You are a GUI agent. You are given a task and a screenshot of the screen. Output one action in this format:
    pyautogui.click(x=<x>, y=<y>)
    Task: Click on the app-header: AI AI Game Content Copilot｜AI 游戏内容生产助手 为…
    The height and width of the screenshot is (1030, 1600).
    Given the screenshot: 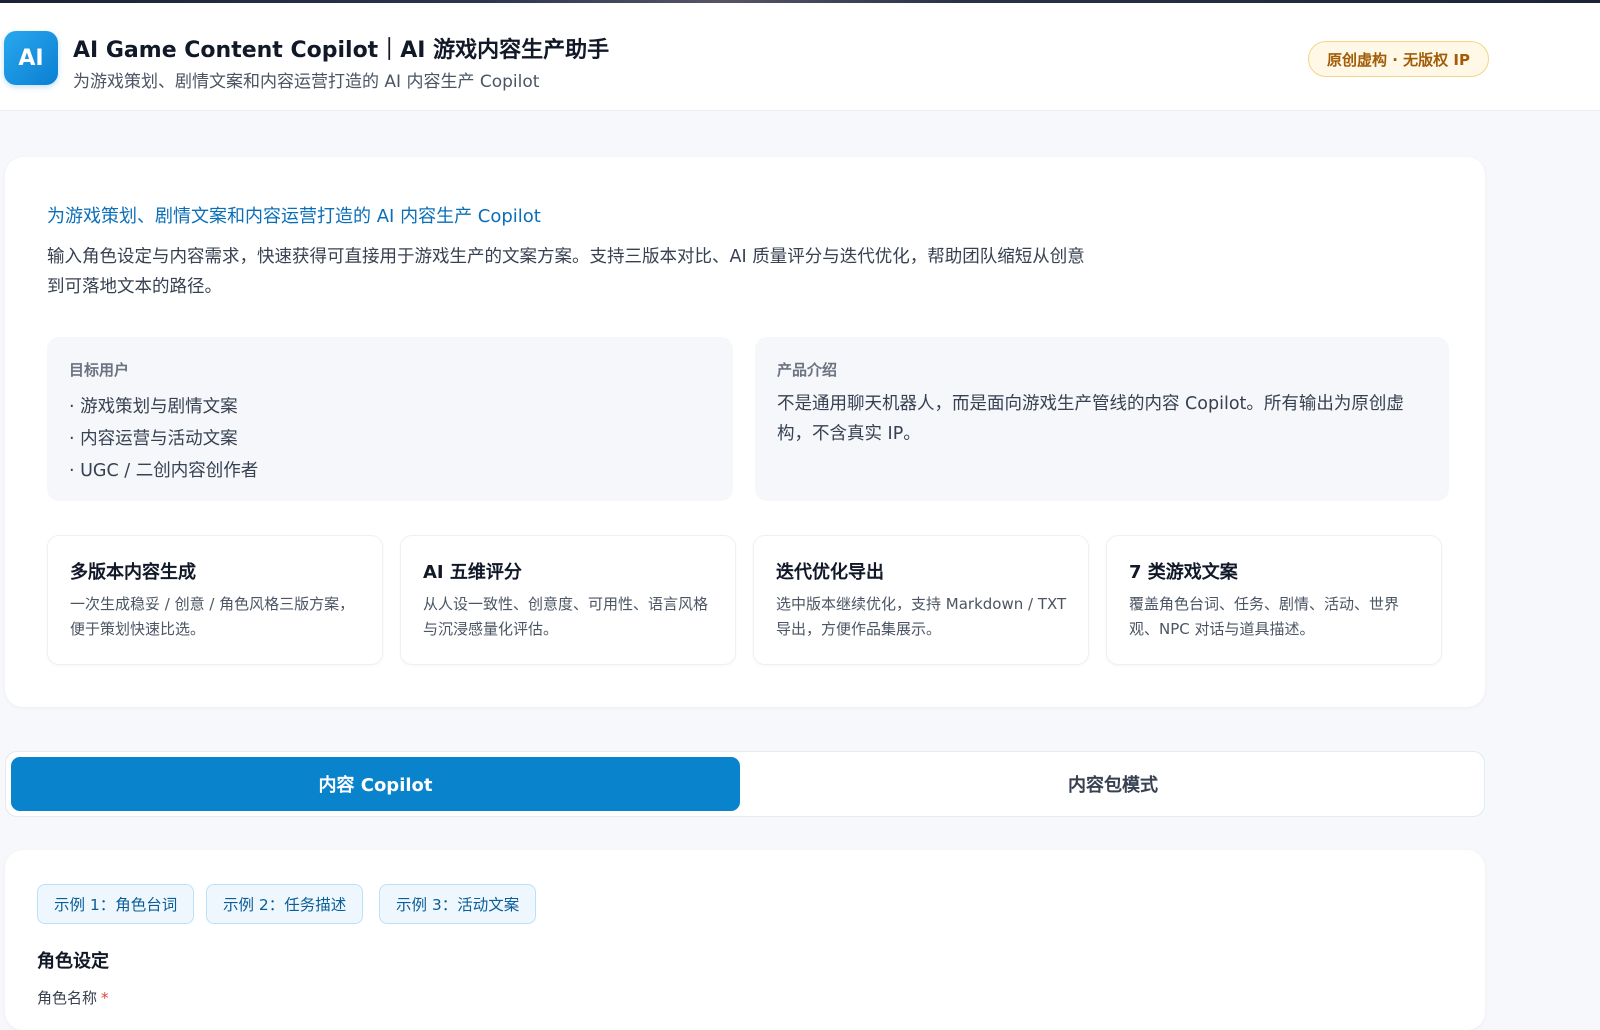 What is the action you would take?
    pyautogui.click(x=800, y=57)
    